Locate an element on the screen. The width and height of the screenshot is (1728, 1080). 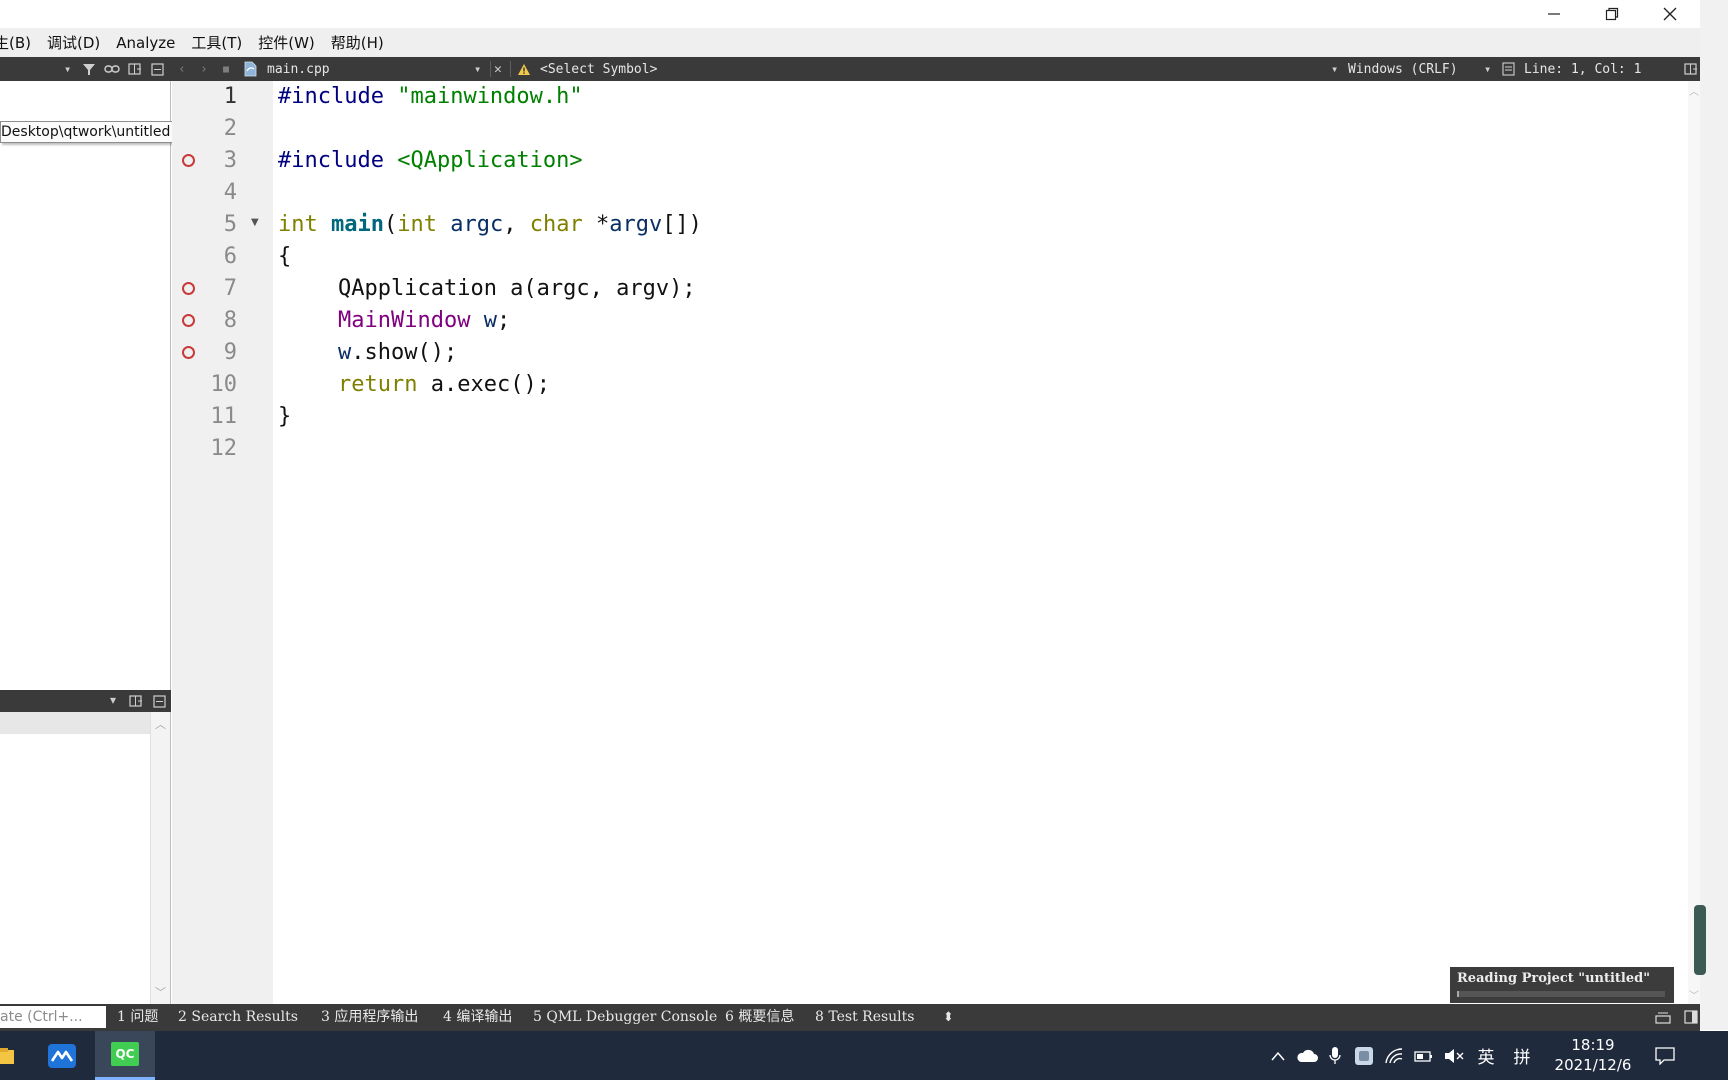
documents-dropdown-icon: ▾ is located at coordinates (113, 700).